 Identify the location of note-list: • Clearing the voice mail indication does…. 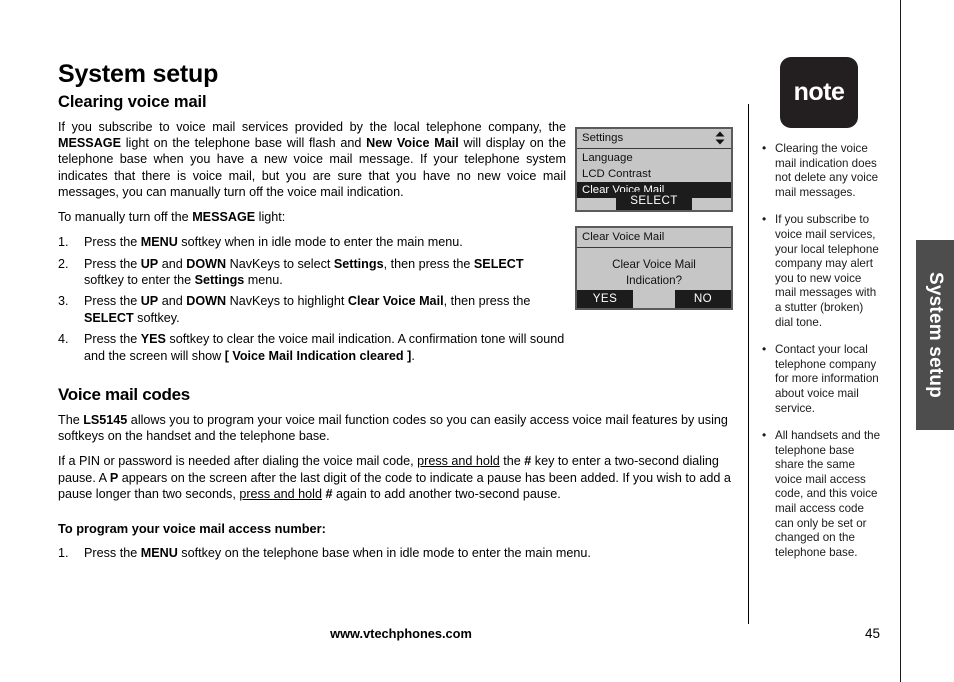
(822, 350).